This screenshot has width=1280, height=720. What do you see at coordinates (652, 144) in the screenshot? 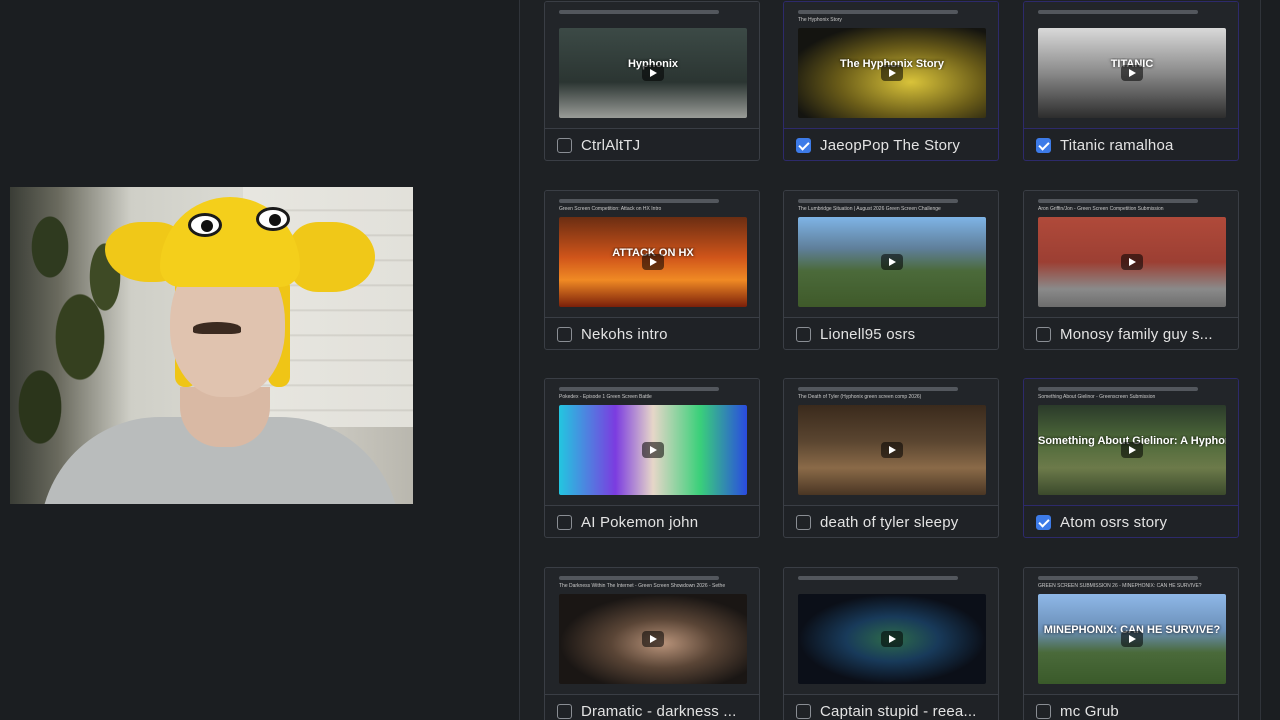
I see `submission-caption: CtrlAltTJ` at bounding box center [652, 144].